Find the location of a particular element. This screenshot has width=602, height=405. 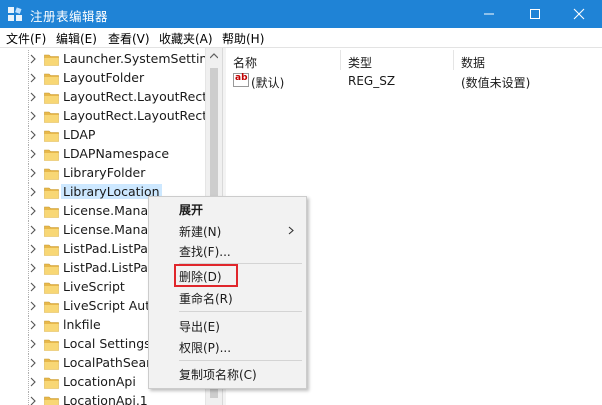

minimize-button is located at coordinates (489, 14).